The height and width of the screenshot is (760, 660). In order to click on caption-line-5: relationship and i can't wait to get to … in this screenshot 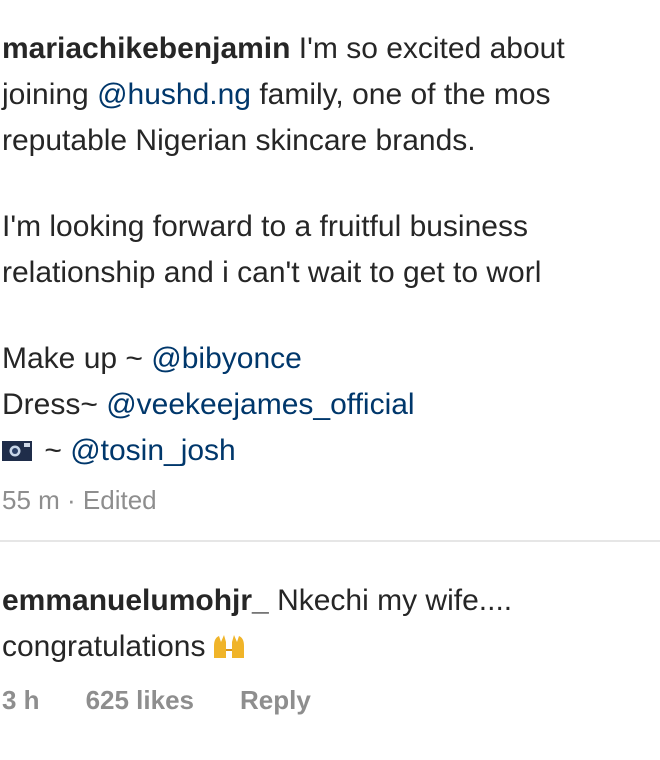, I will do `click(272, 272)`.